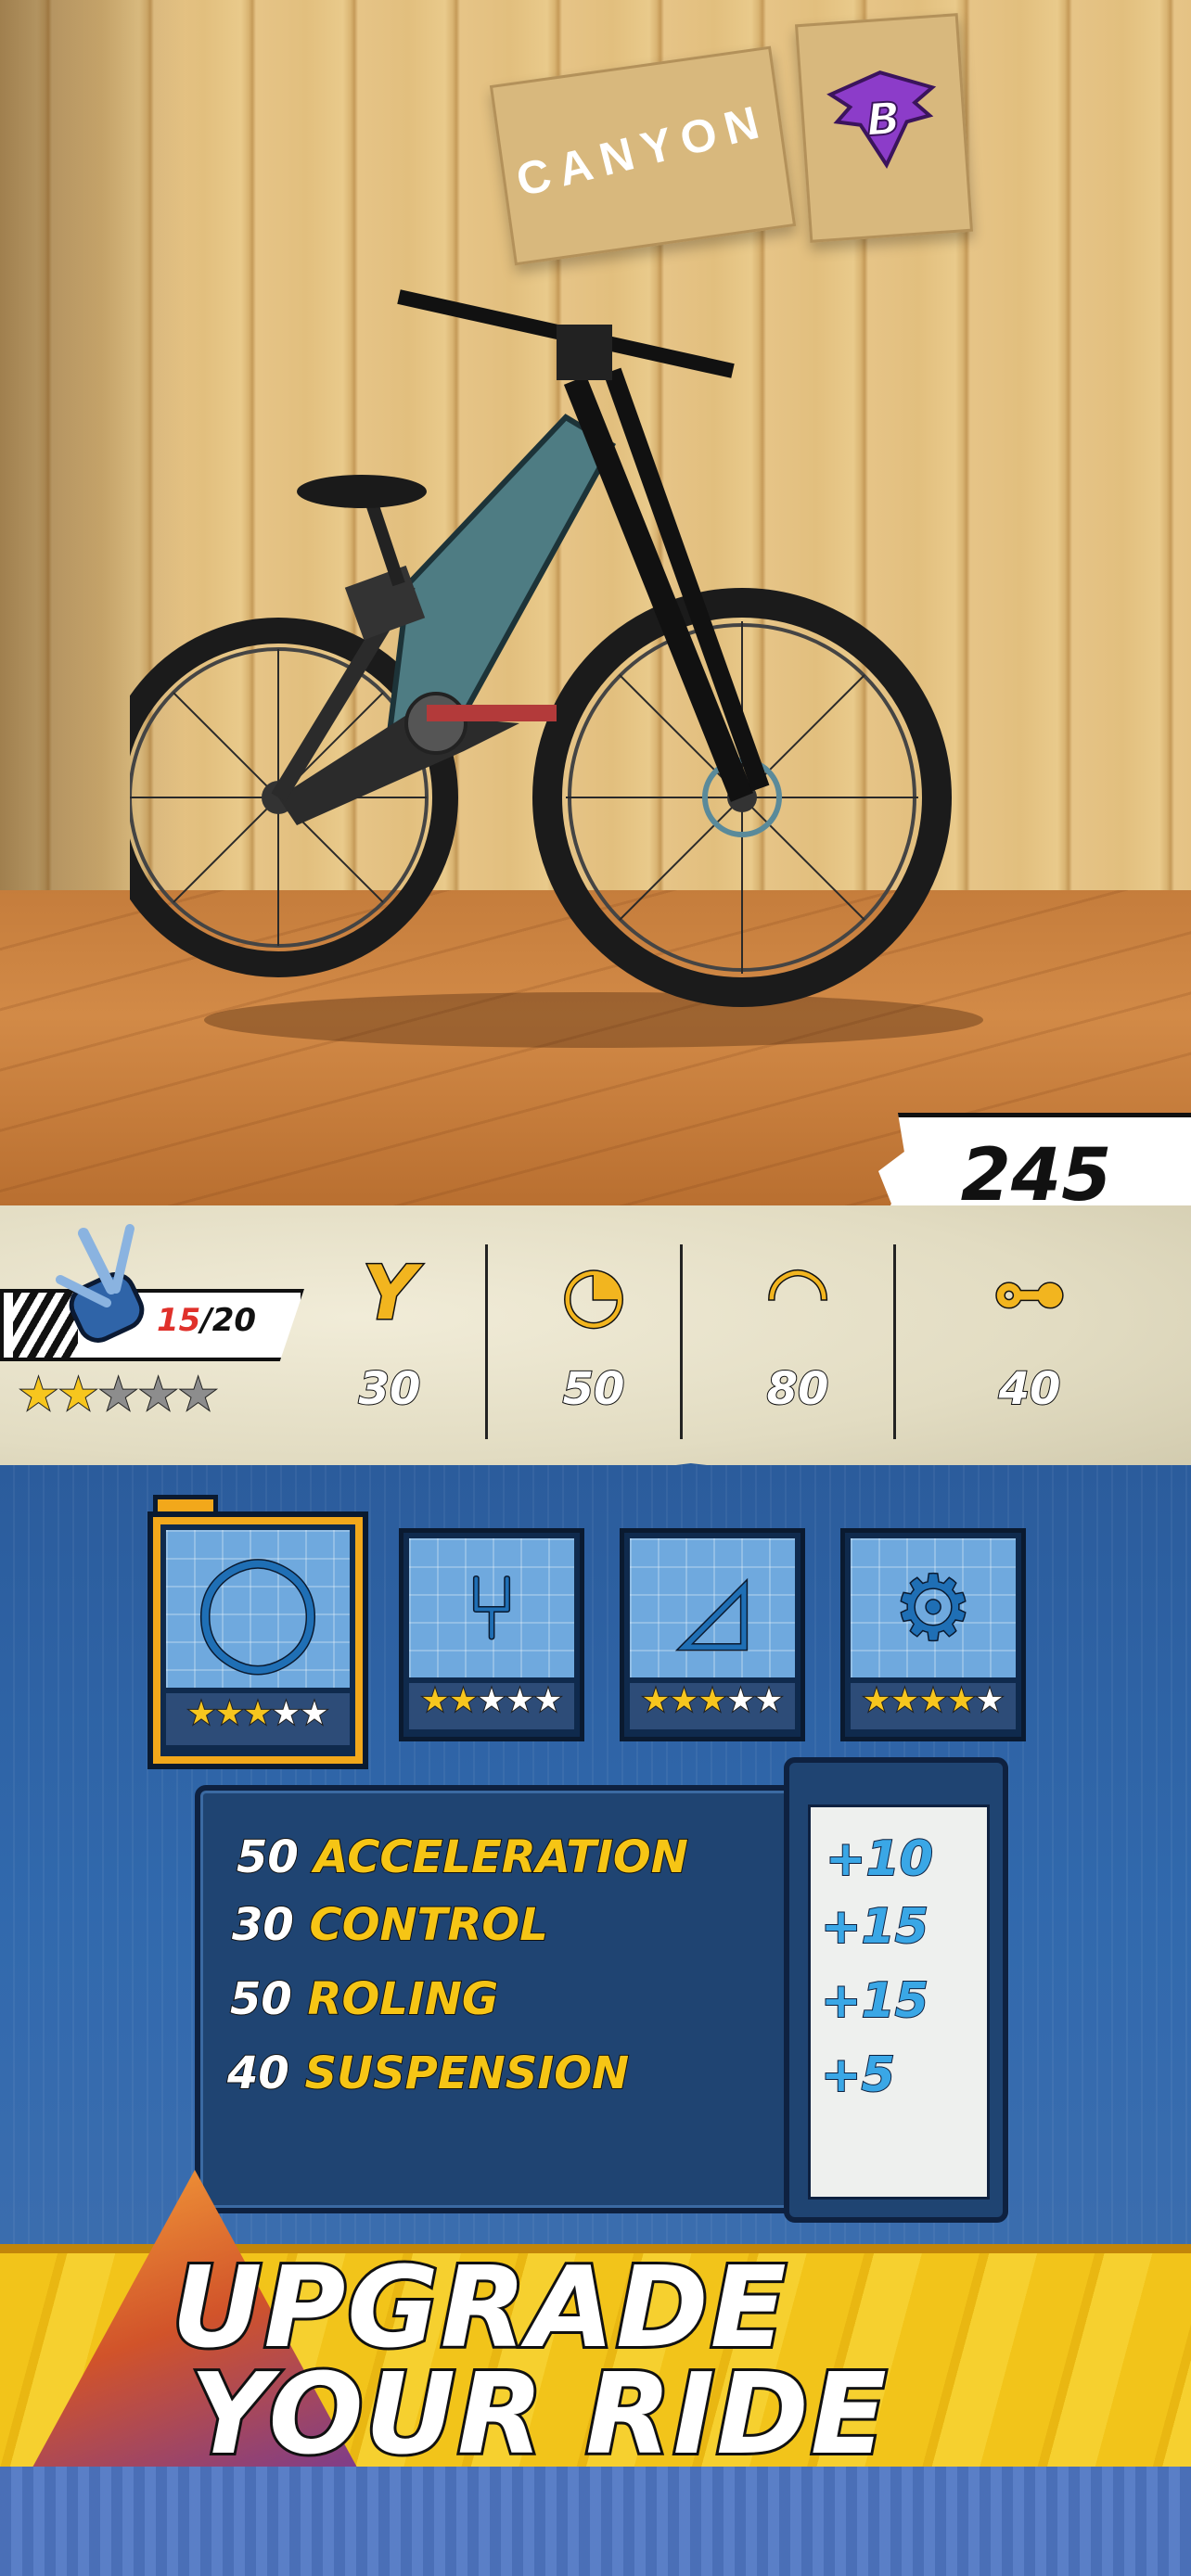 The width and height of the screenshot is (1191, 2576). What do you see at coordinates (874, 1927) in the screenshot?
I see `bonus-control: +15` at bounding box center [874, 1927].